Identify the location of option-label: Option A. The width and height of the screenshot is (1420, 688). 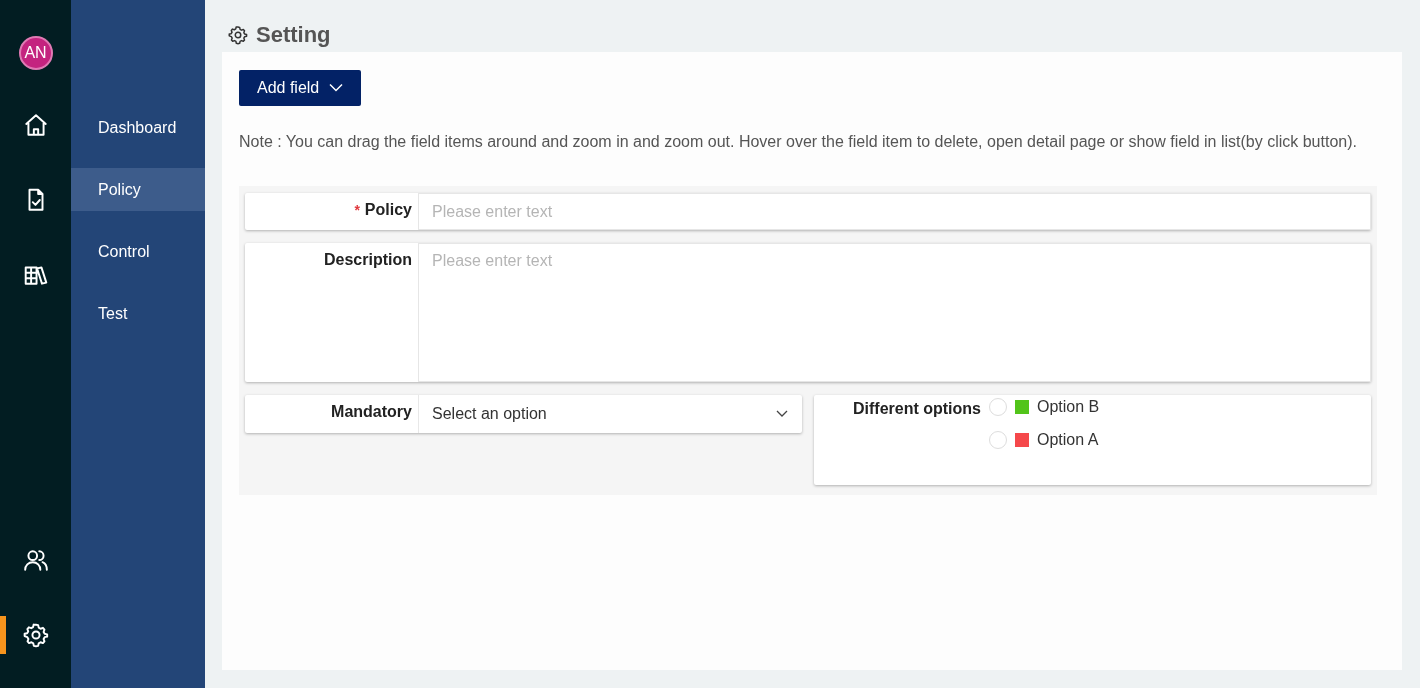
(1068, 440).